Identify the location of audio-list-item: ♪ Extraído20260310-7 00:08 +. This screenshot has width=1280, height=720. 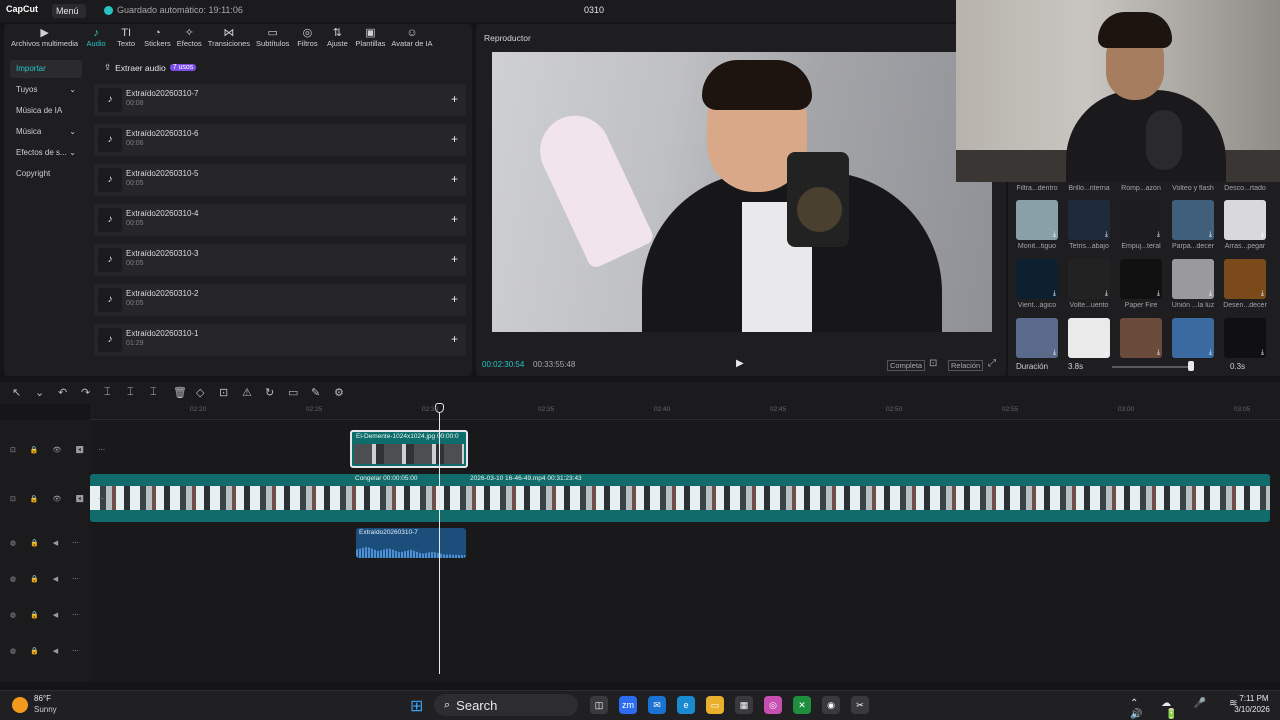
(280, 100).